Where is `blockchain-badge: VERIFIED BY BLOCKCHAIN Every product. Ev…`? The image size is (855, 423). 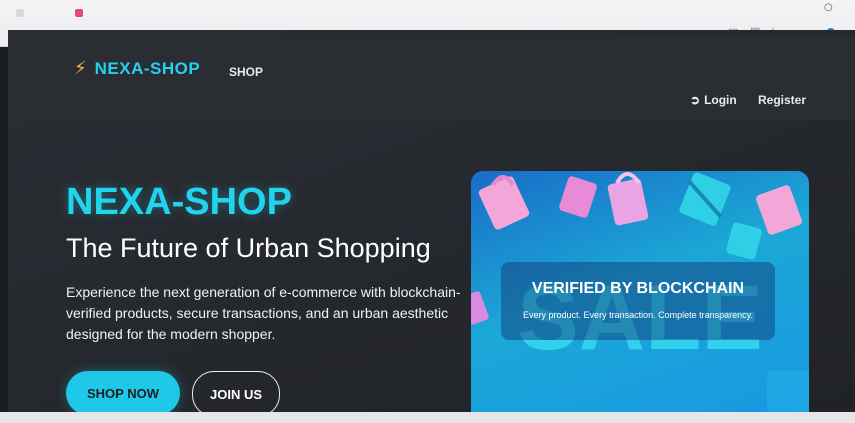 blockchain-badge: VERIFIED BY BLOCKCHAIN Every product. Ev… is located at coordinates (638, 301).